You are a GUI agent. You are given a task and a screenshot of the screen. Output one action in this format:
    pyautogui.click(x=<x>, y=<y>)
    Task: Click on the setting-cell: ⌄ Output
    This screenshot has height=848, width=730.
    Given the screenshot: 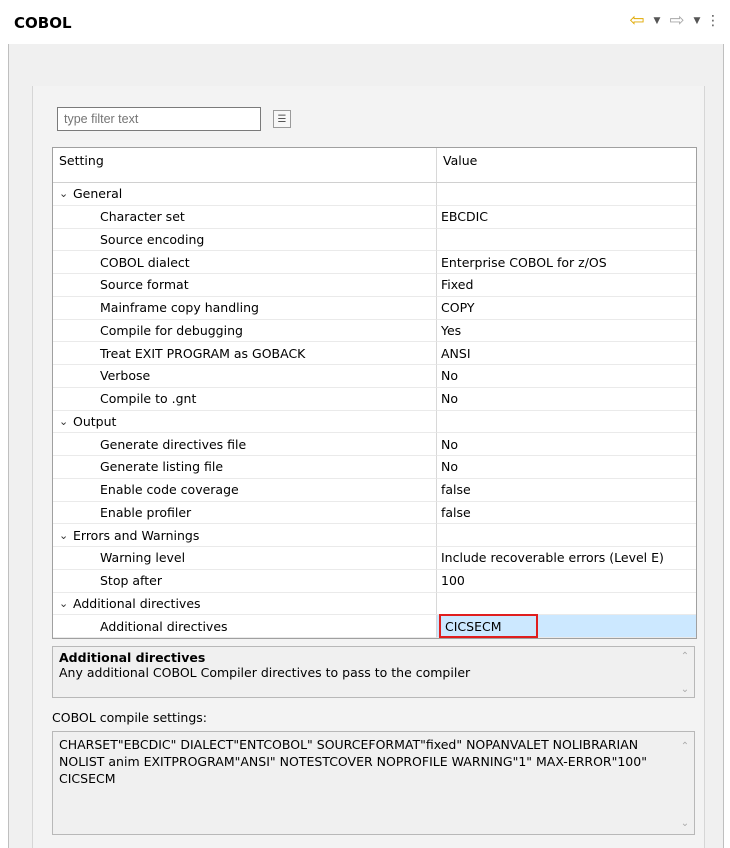 What is the action you would take?
    pyautogui.click(x=245, y=422)
    